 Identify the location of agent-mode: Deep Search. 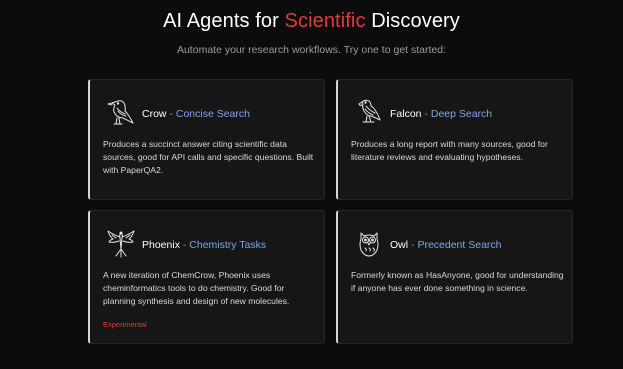
(461, 114).